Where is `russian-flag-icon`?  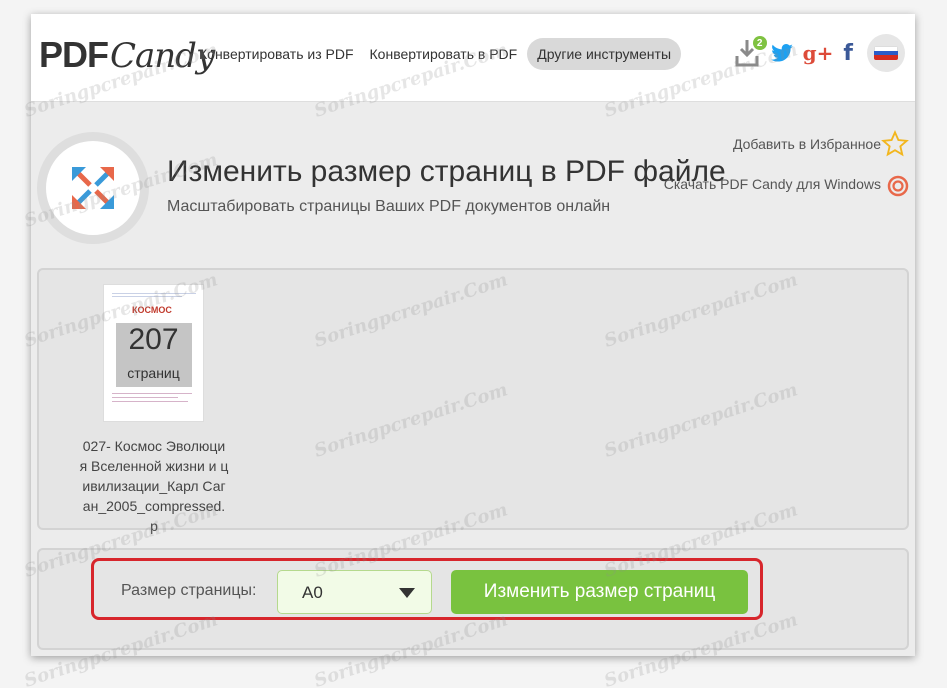 russian-flag-icon is located at coordinates (886, 53).